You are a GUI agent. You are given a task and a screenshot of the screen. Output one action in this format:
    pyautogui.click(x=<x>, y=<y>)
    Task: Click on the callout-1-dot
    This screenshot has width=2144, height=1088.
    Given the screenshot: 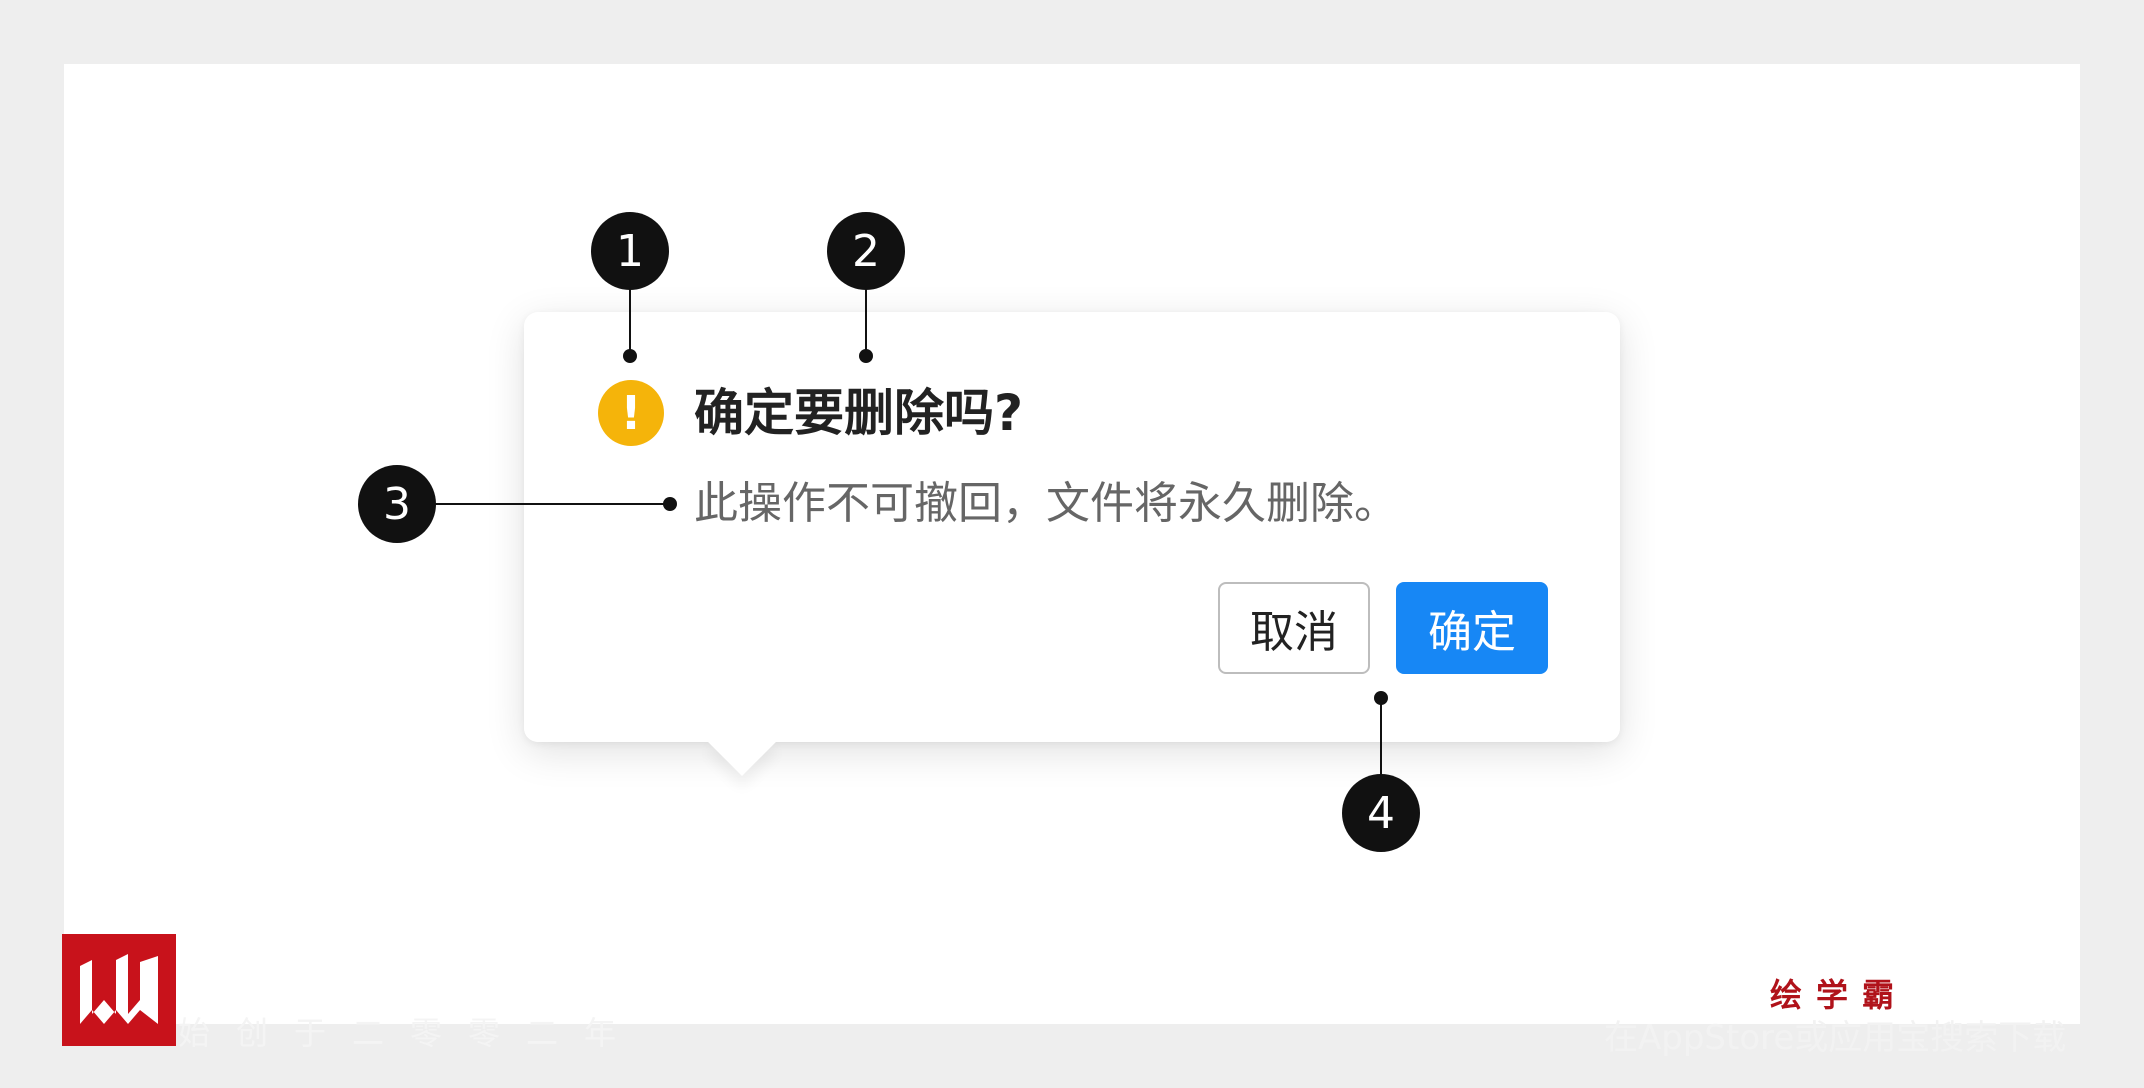 What is the action you would take?
    pyautogui.click(x=630, y=356)
    